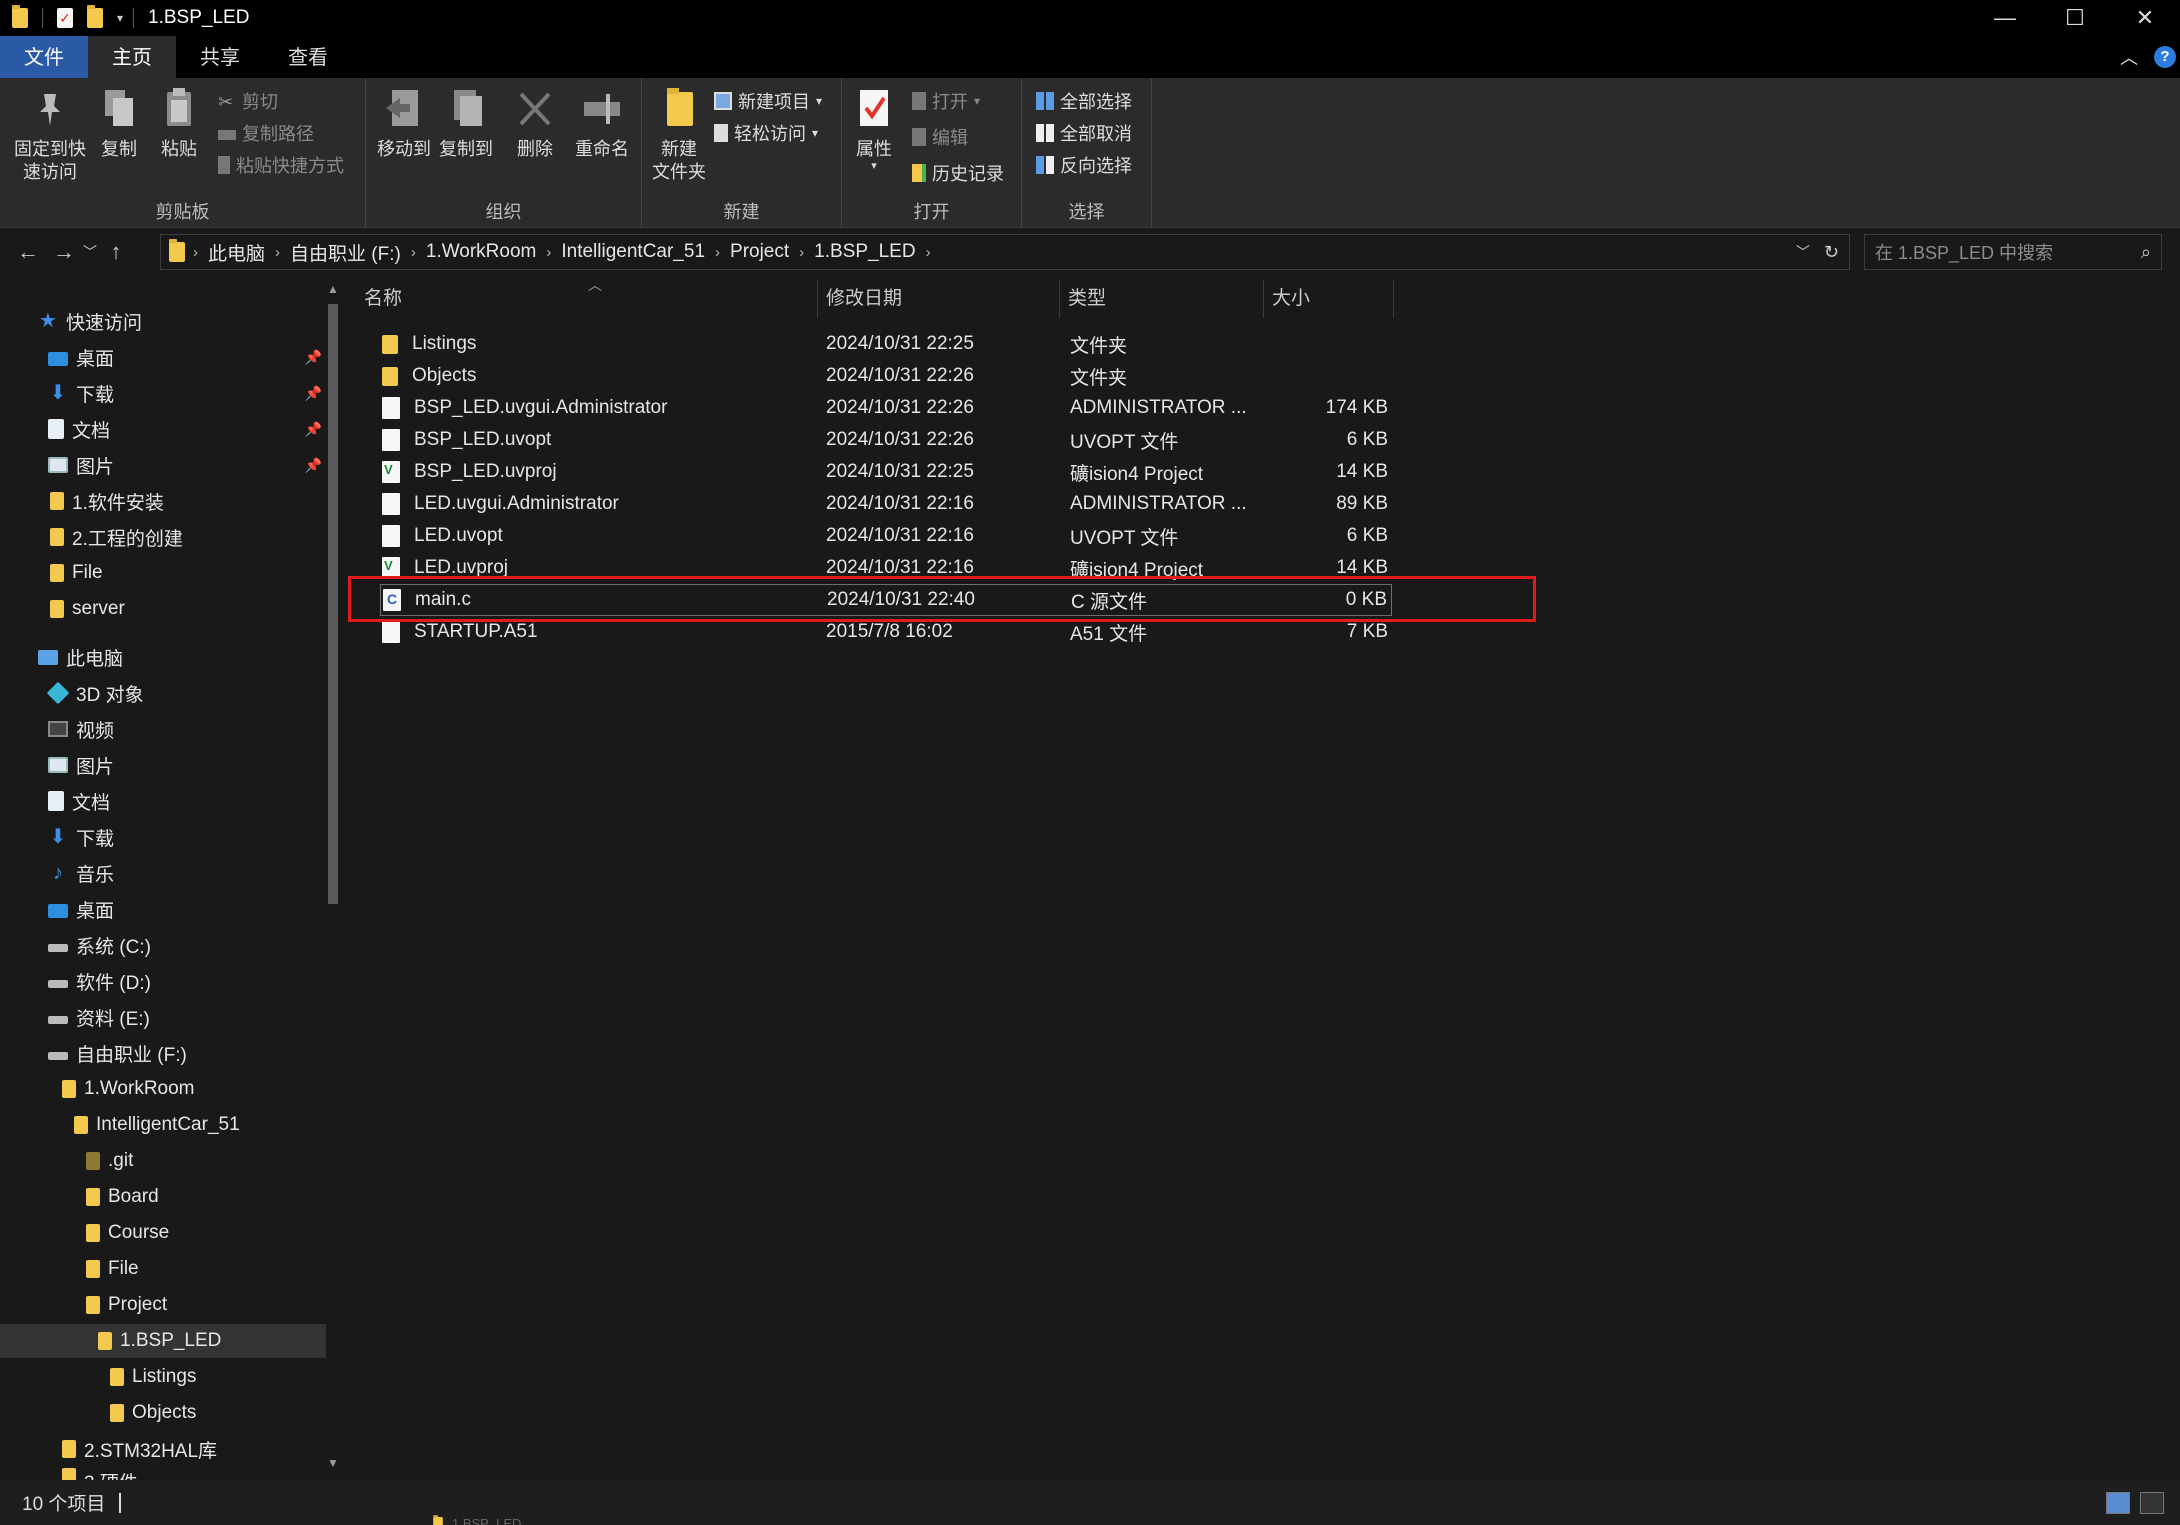  Describe the element at coordinates (333, 604) in the screenshot. I see `nav-scrollbar-thumb` at that location.